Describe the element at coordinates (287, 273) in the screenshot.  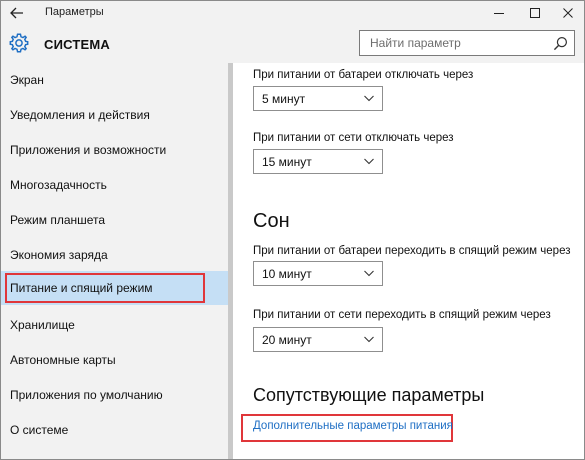
I see `dropdown-value: 10 минут` at that location.